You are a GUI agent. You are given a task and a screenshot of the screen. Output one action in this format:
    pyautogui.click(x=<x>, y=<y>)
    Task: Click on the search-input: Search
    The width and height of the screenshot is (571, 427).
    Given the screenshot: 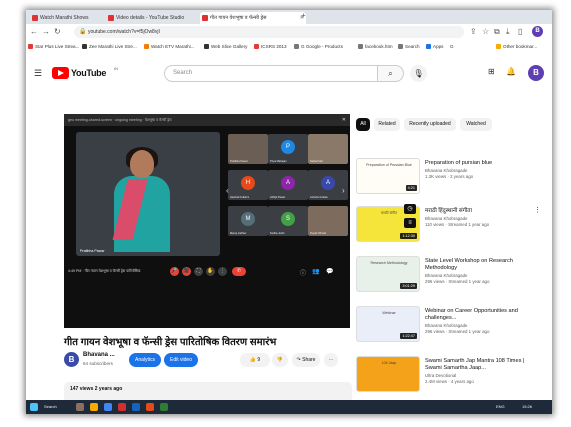 What is the action you would take?
    pyautogui.click(x=271, y=73)
    